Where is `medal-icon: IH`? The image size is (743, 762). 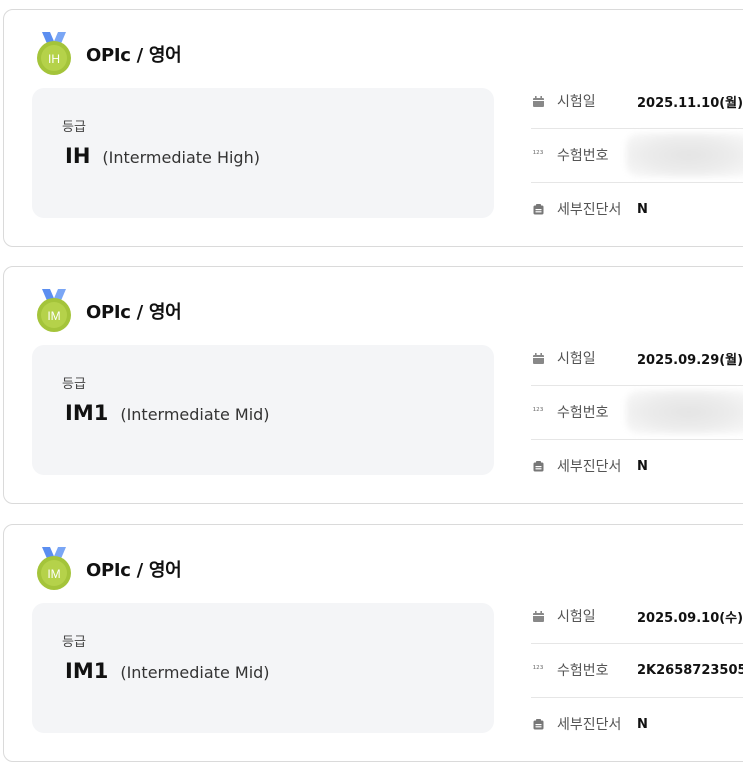 medal-icon: IH is located at coordinates (54, 54).